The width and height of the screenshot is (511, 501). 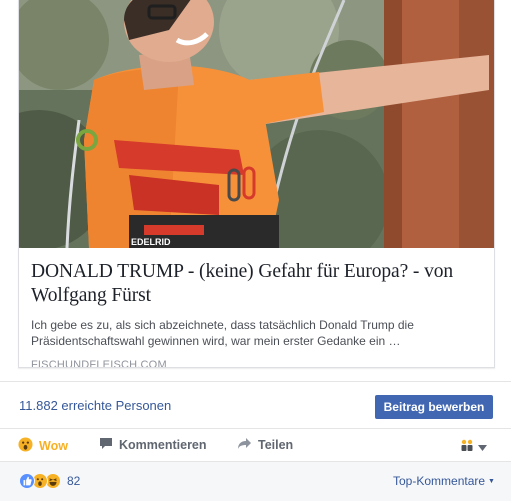 I want to click on post-action-bar: Wow Kommentieren Teilen, so click(x=255, y=444).